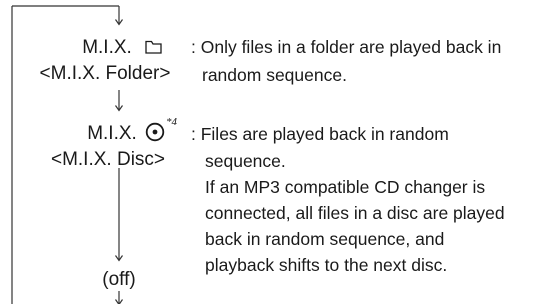  Describe the element at coordinates (320, 134) in the screenshot. I see `mode-disc-description-line-1: : Files are played back in random` at that location.